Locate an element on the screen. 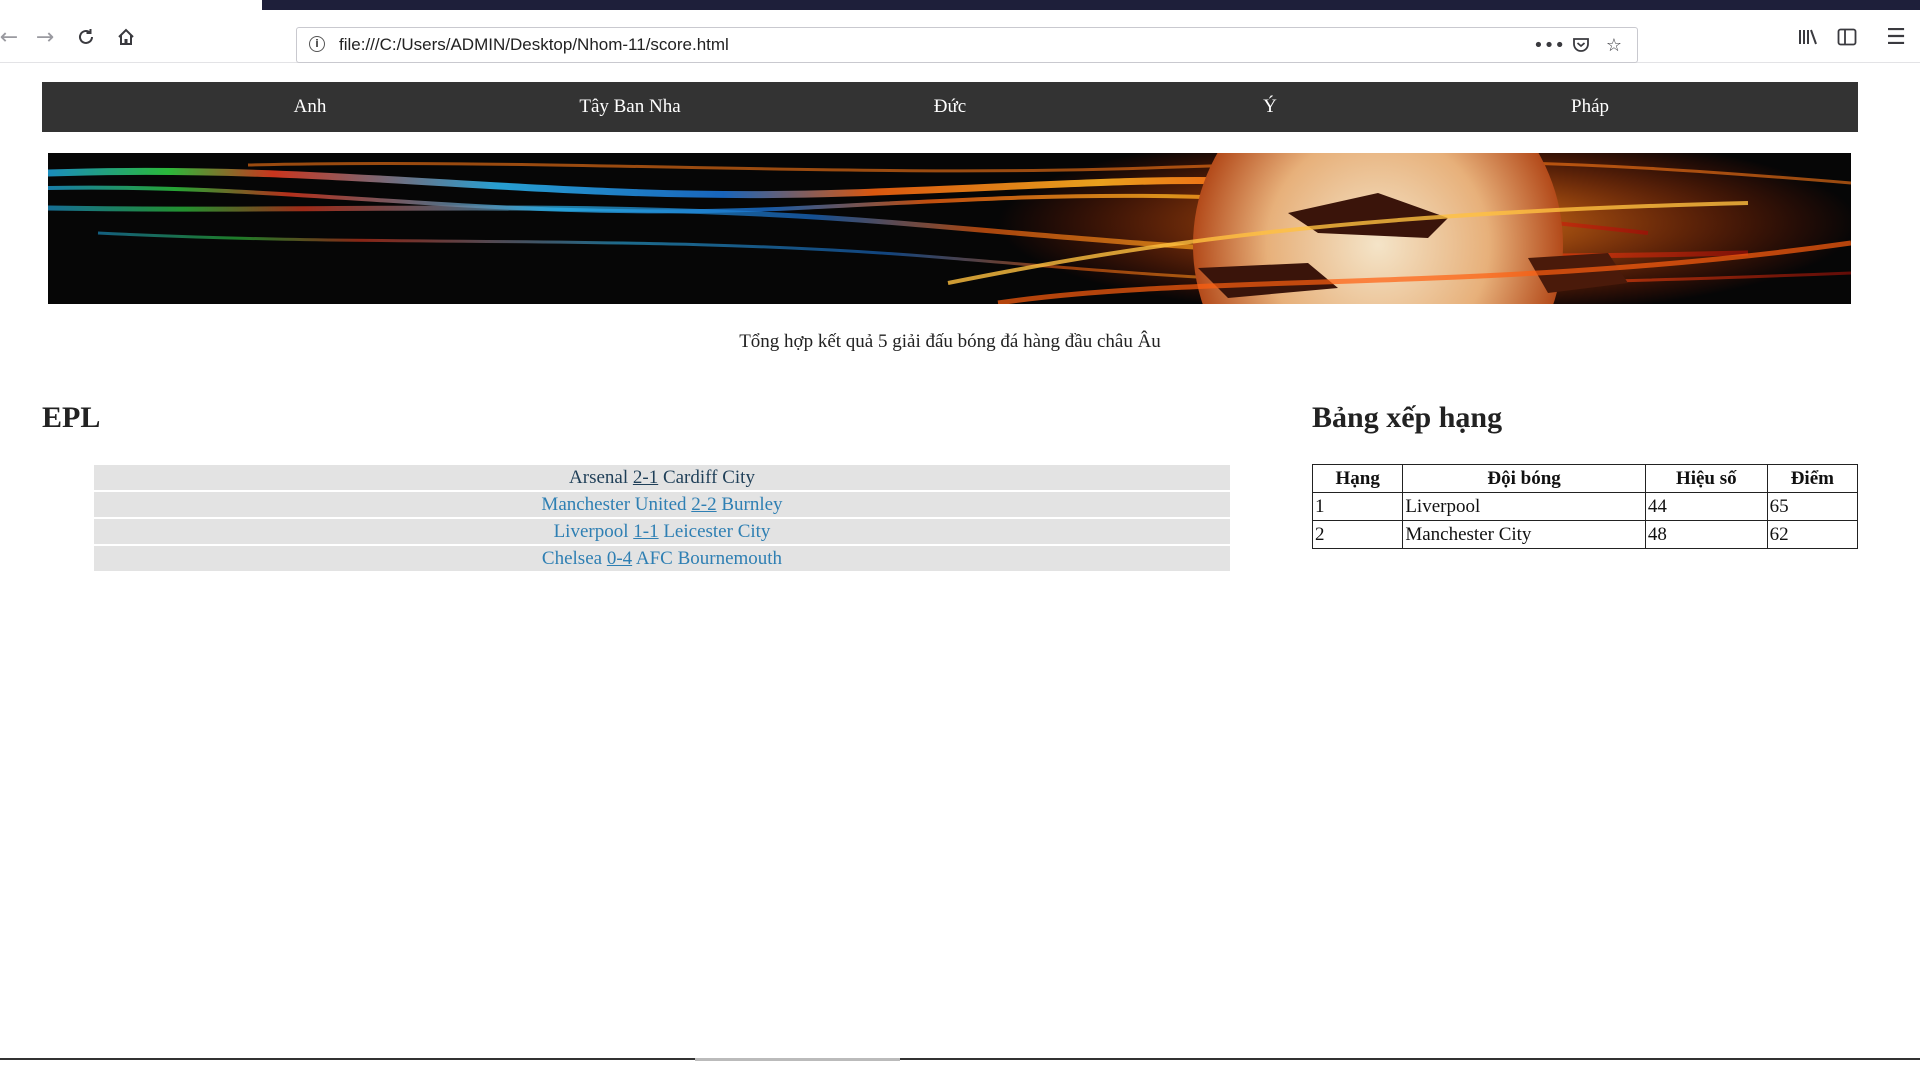 This screenshot has height=1080, width=1920. match-row: Chelsea 0-4 AFC Bournemouth is located at coordinates (662, 558).